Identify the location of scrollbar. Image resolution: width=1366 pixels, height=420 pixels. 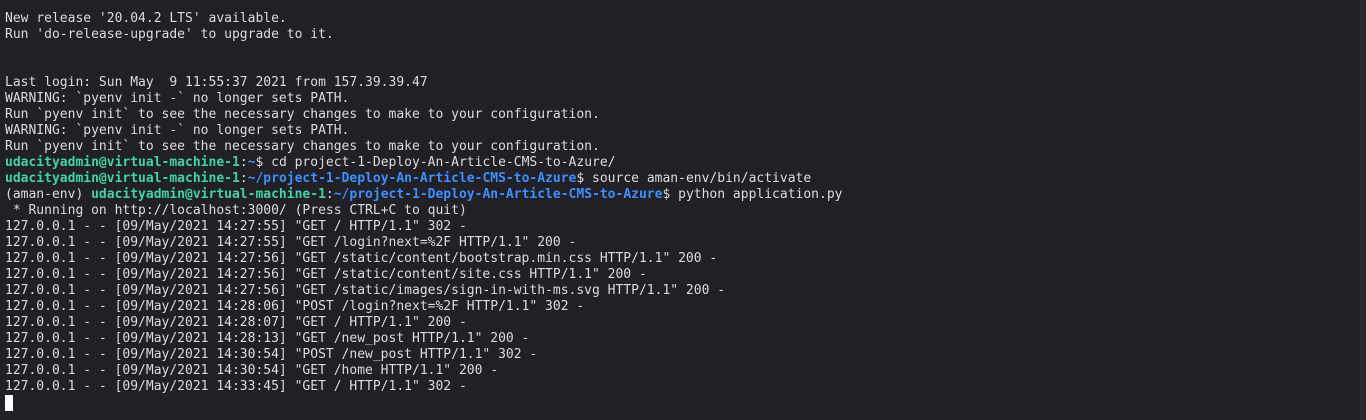
(1362, 210).